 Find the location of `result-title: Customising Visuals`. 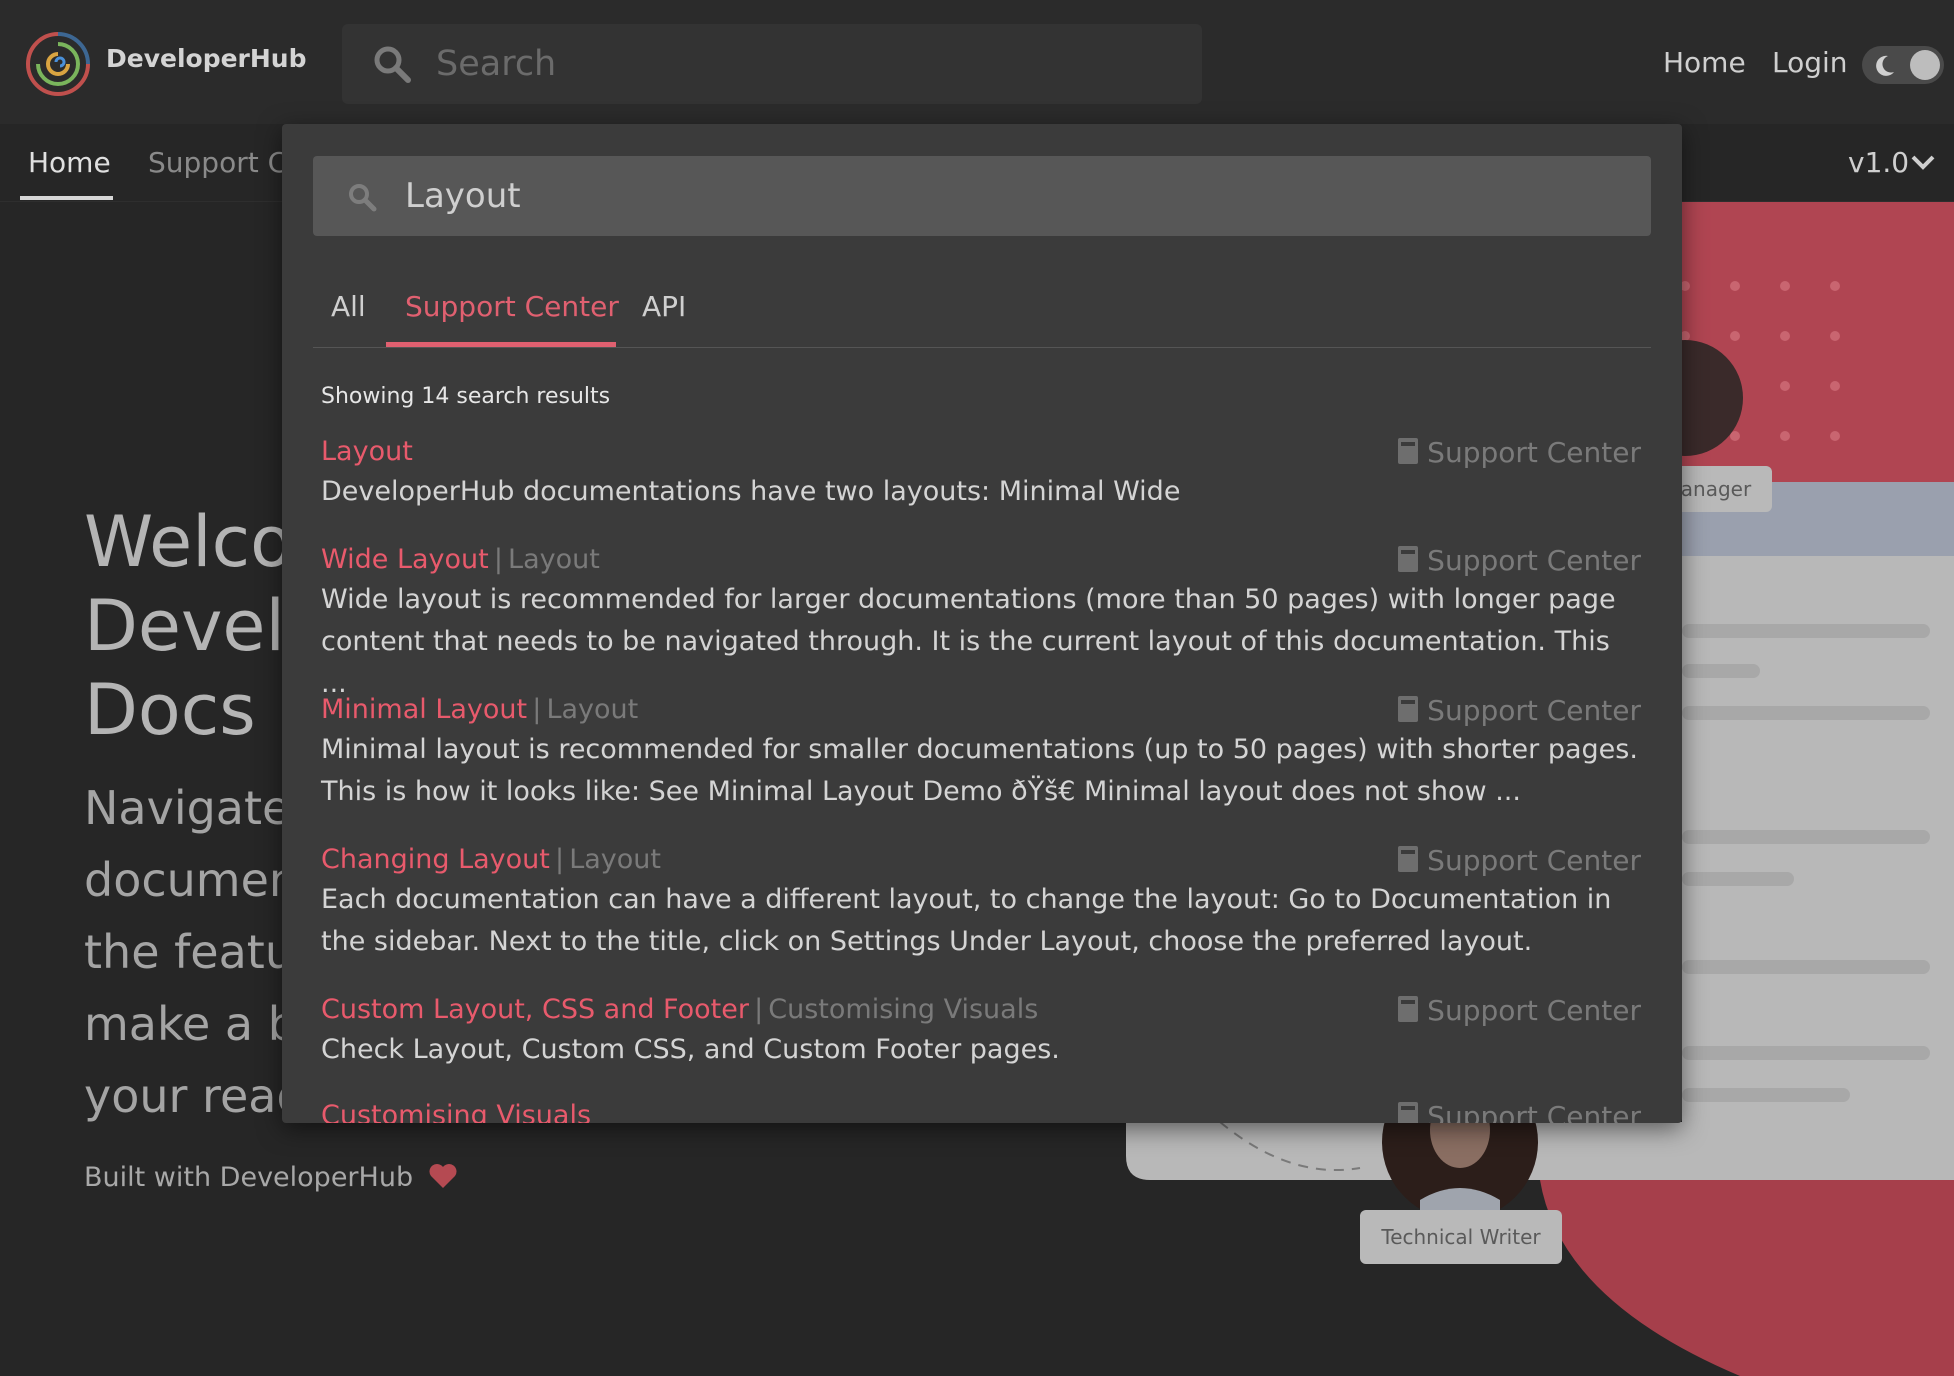

result-title: Customising Visuals is located at coordinates (456, 1111).